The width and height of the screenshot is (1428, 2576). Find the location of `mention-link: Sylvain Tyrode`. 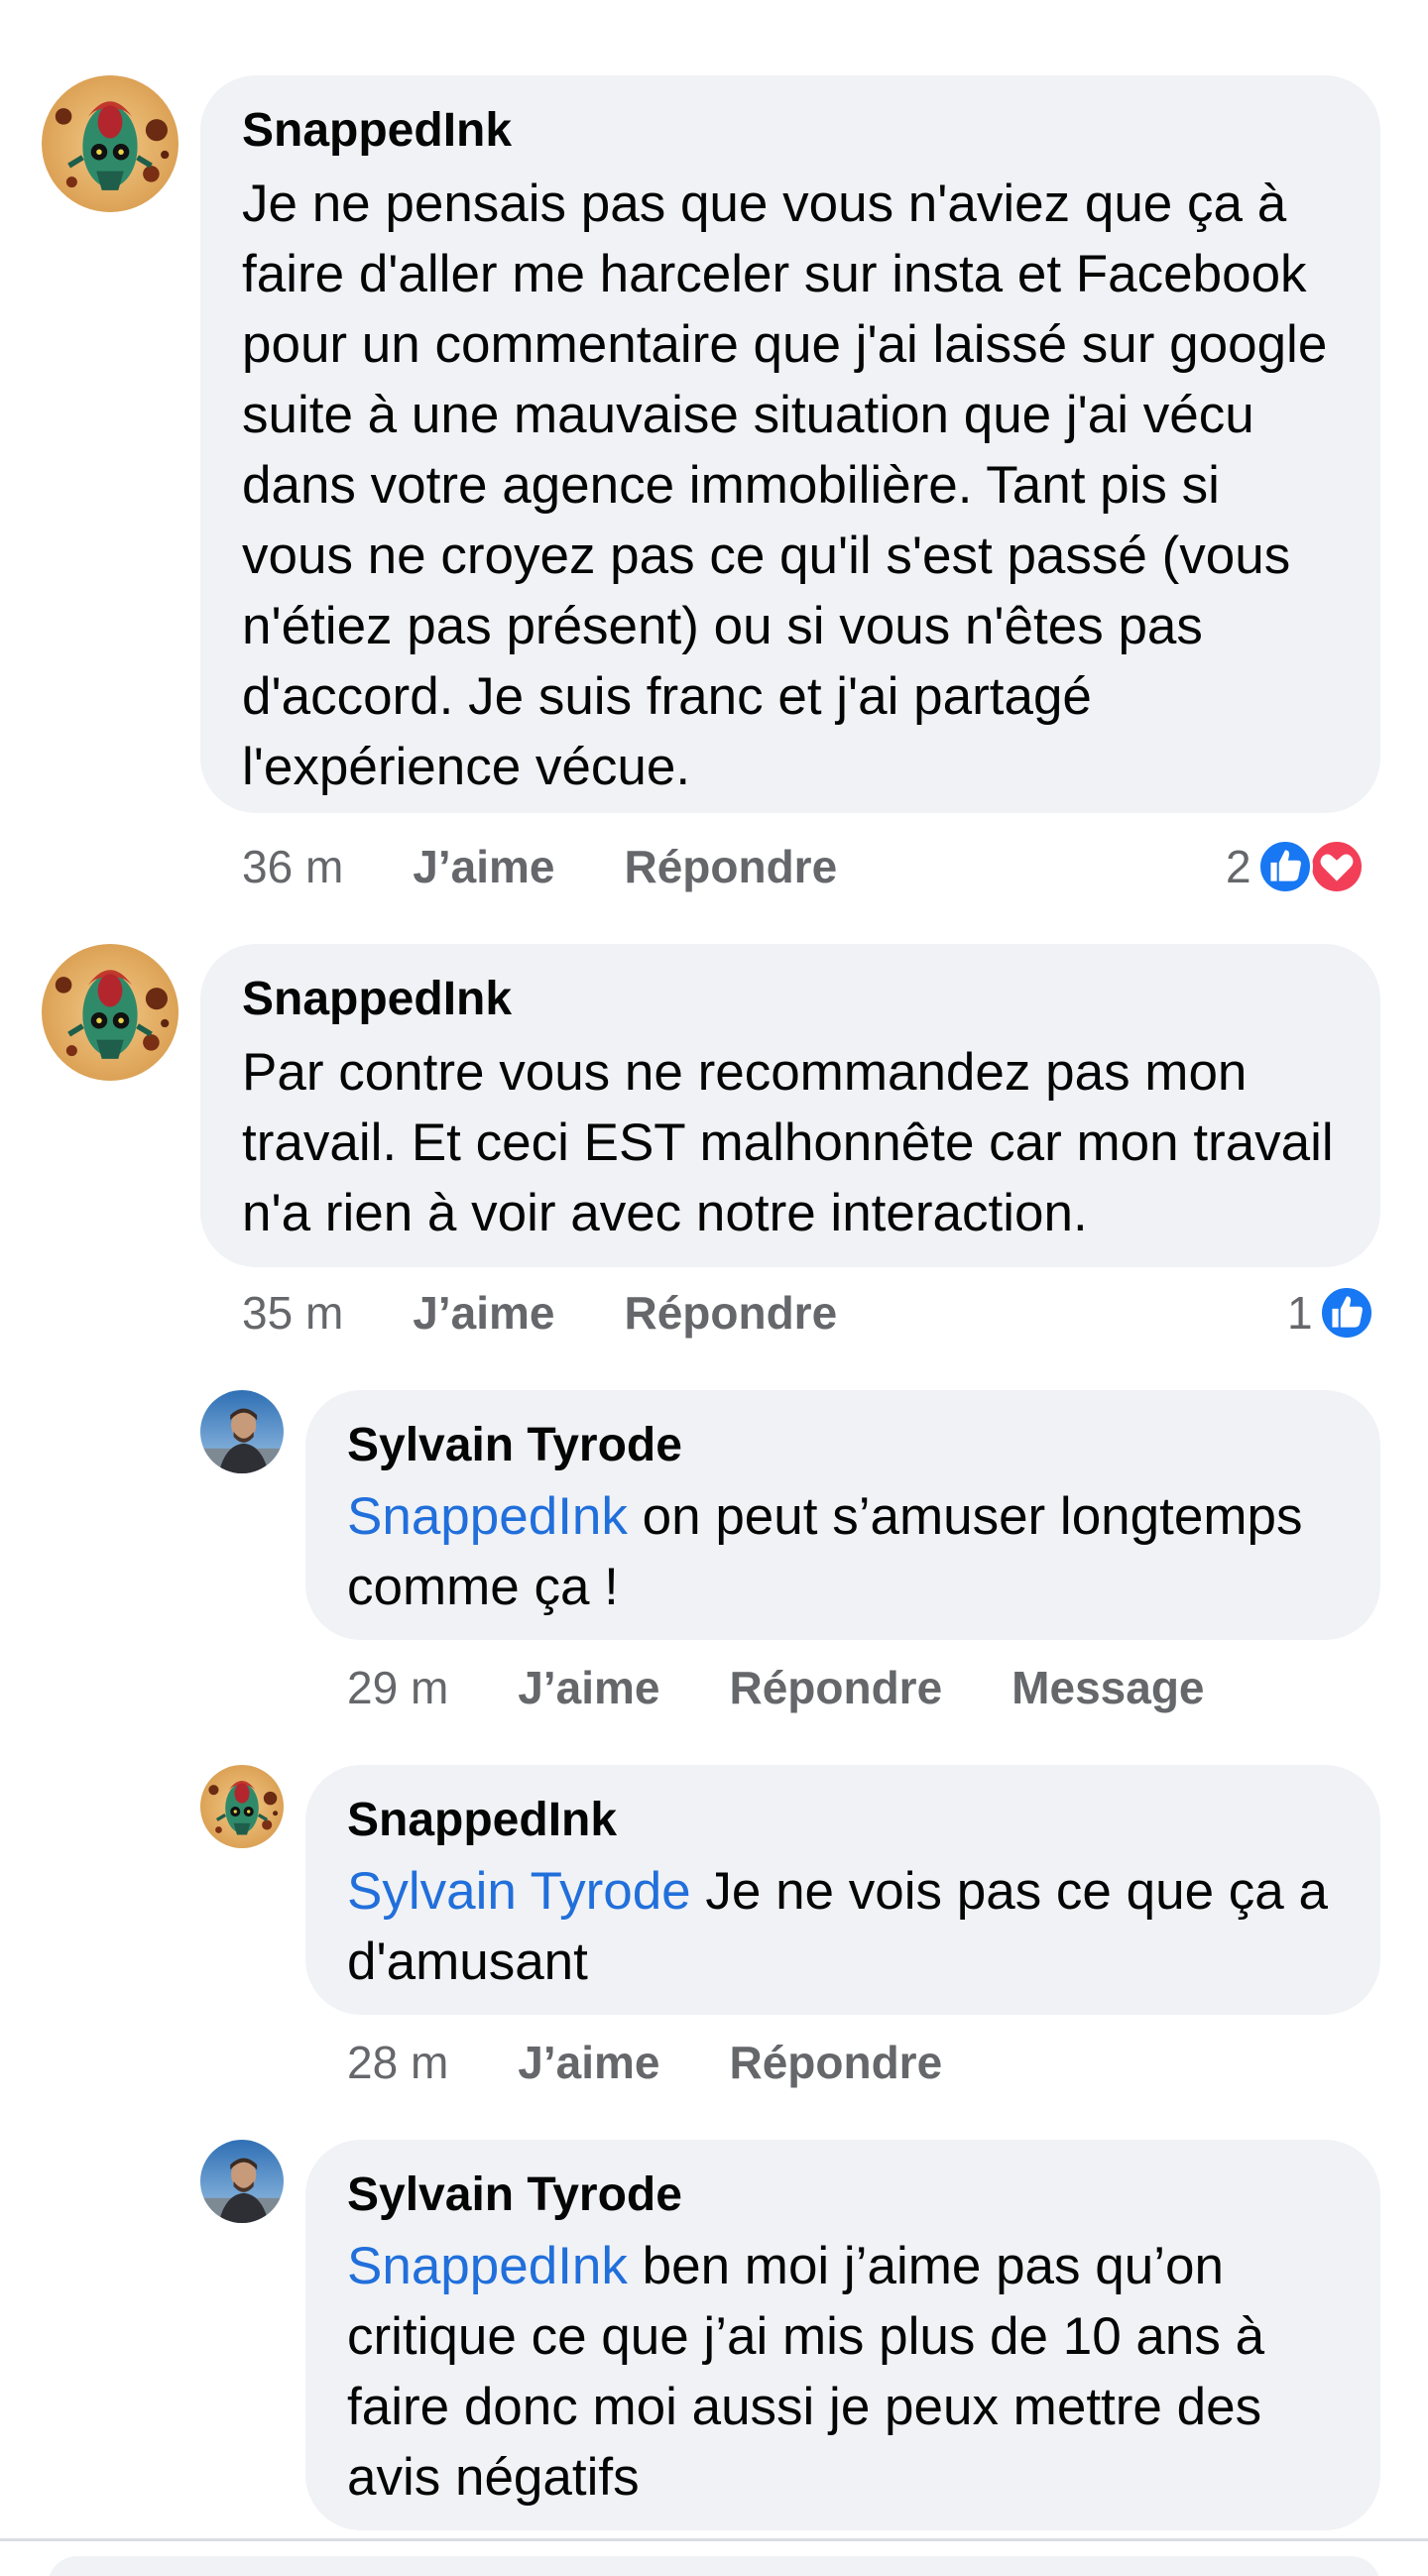

mention-link: Sylvain Tyrode is located at coordinates (519, 1892).